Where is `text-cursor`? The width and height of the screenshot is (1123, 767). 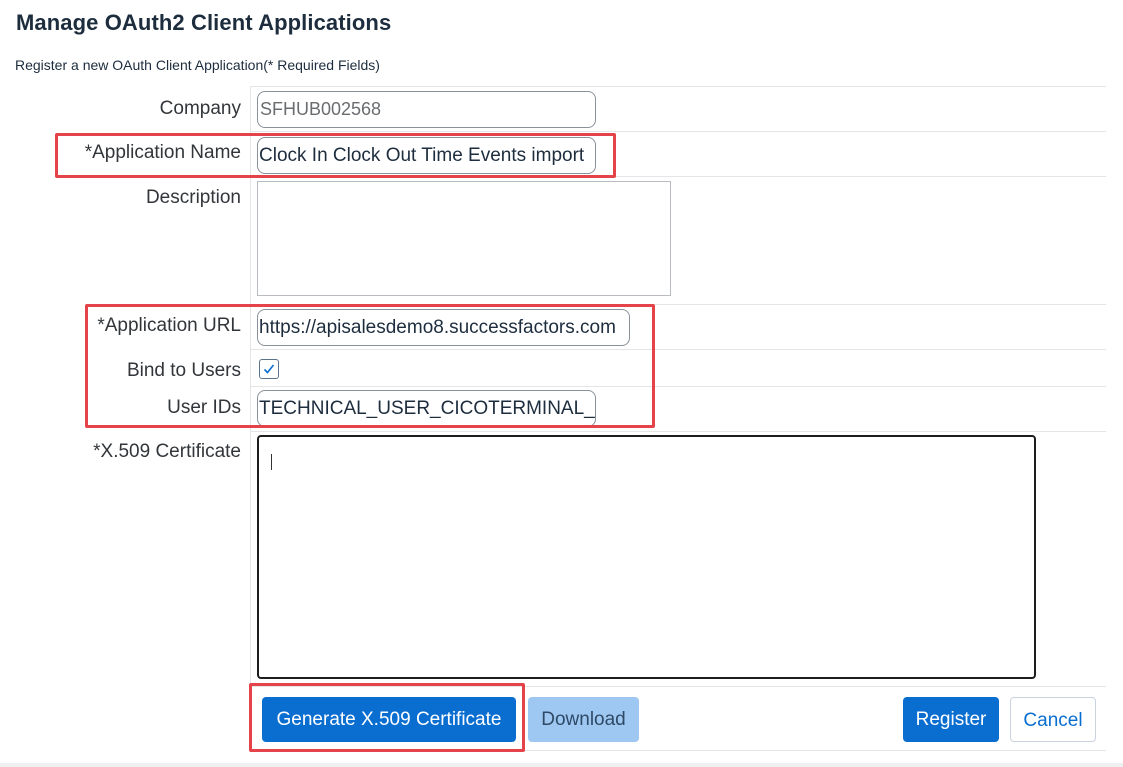 text-cursor is located at coordinates (271, 462).